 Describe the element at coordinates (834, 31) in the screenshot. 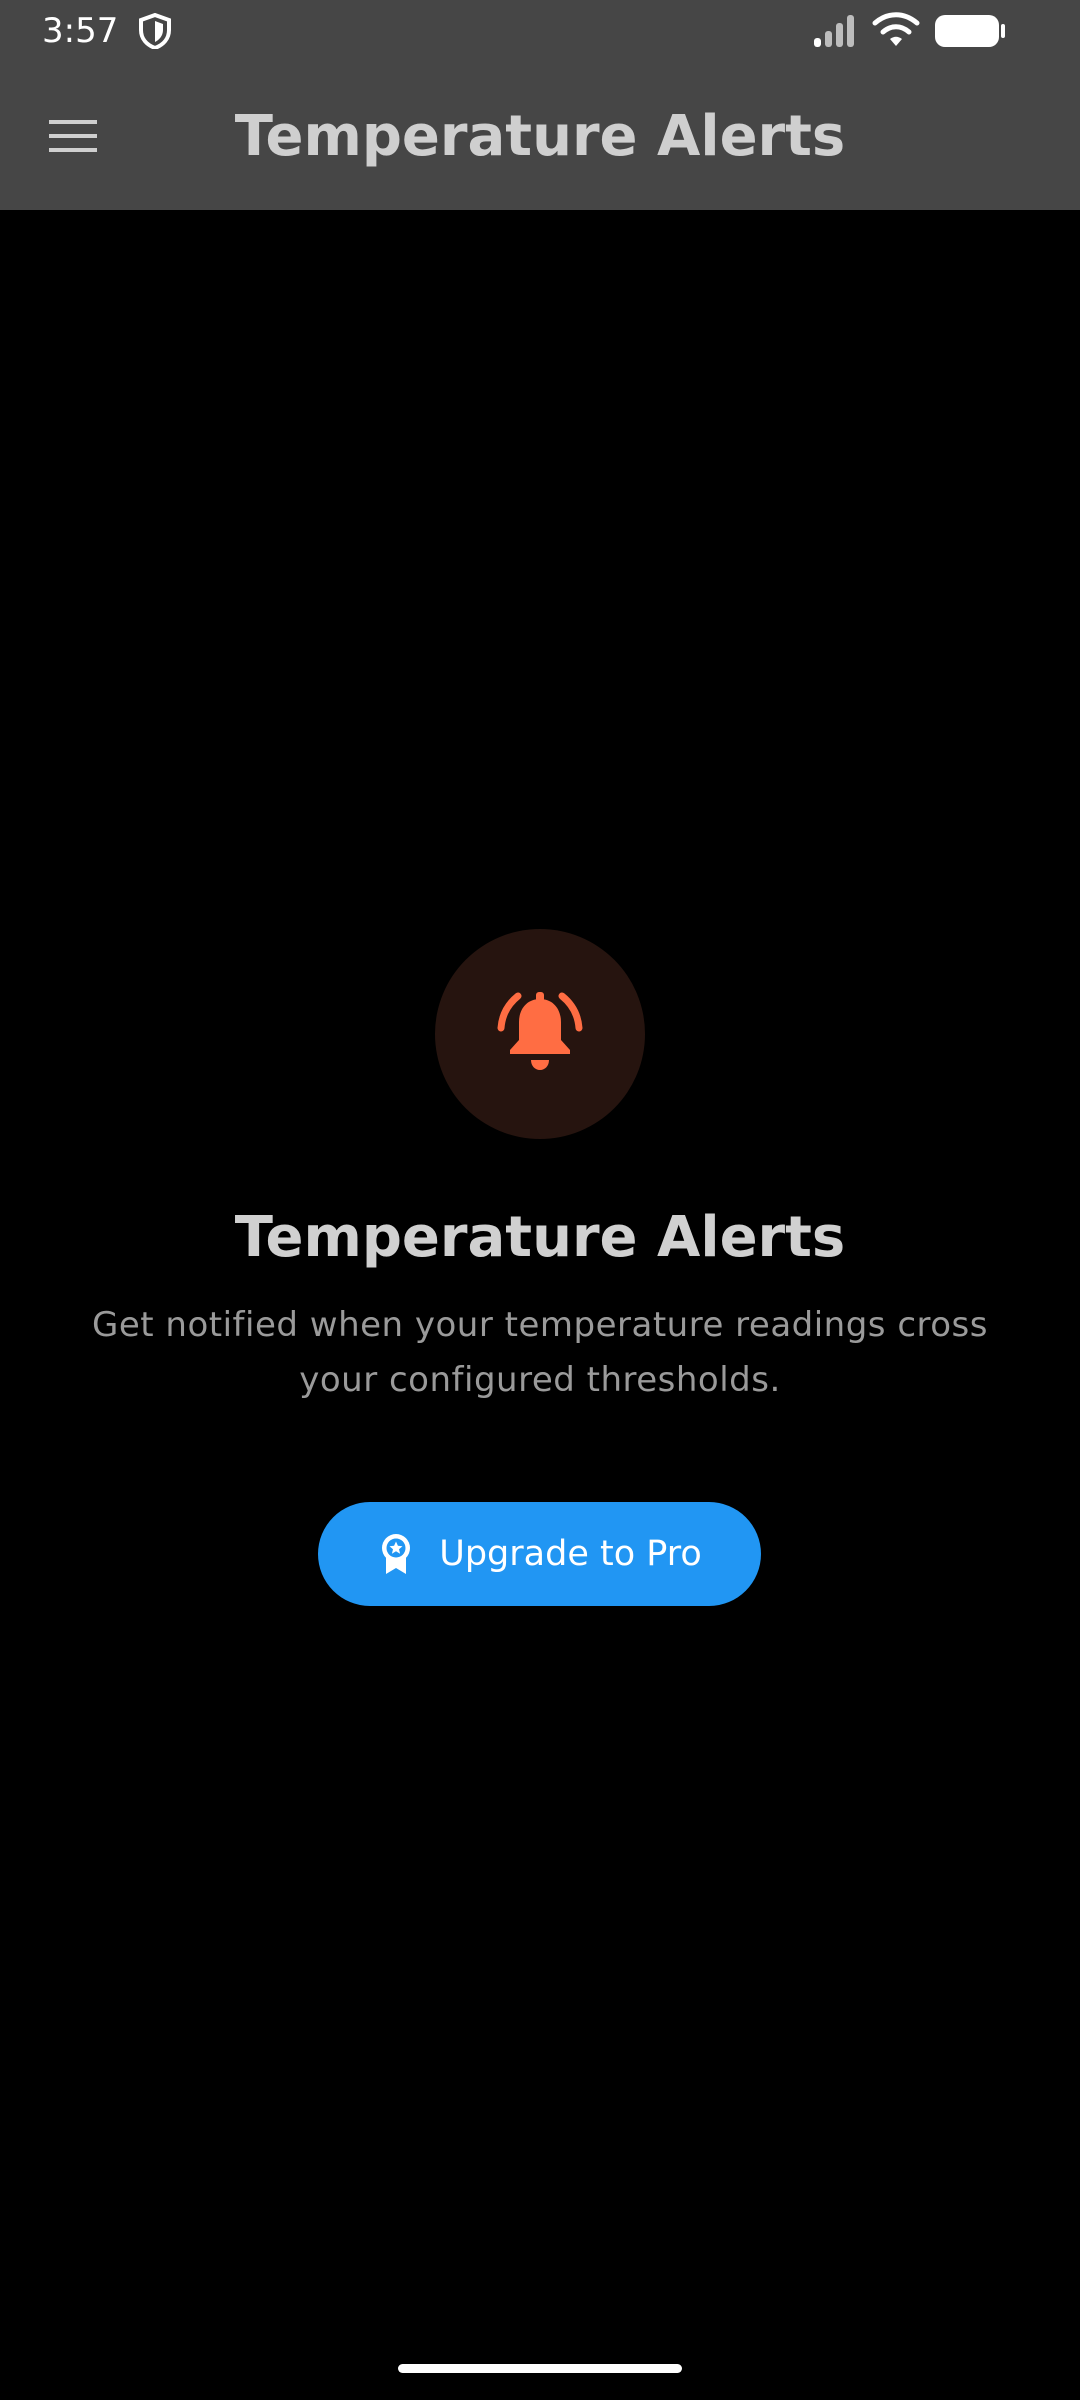

I see `cellular-signal-icon` at that location.